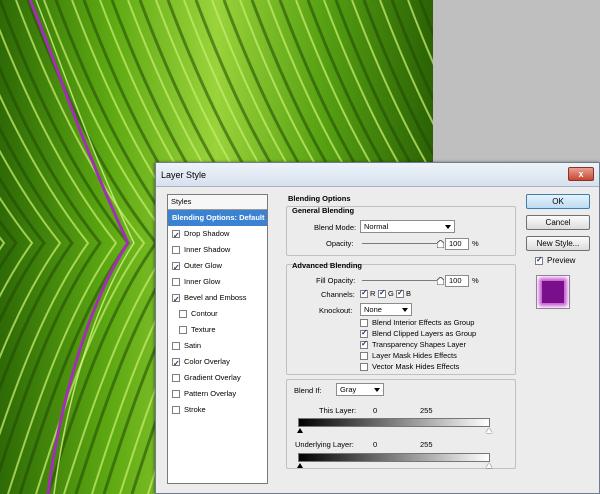 This screenshot has width=600, height=494. I want to click on channel-toggle: R, so click(368, 293).